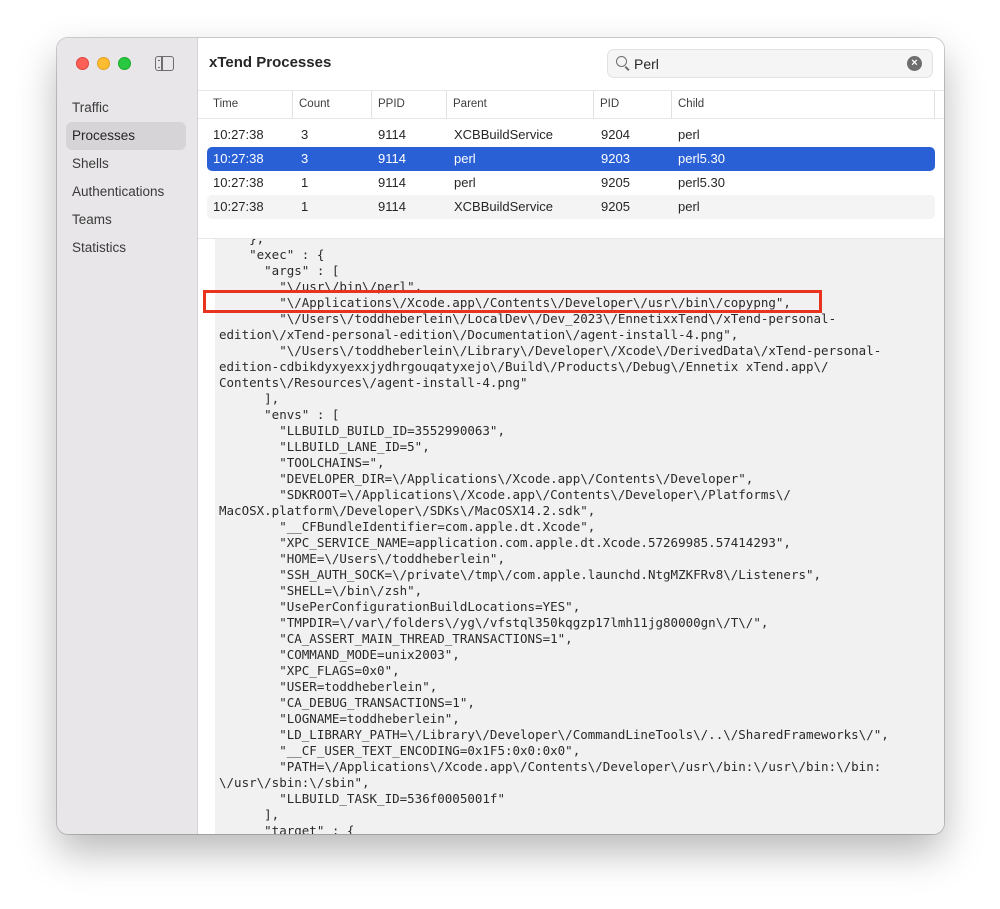 The width and height of the screenshot is (1000, 909). I want to click on json-line: "\/usr\/bin\/perl",, so click(321, 286).